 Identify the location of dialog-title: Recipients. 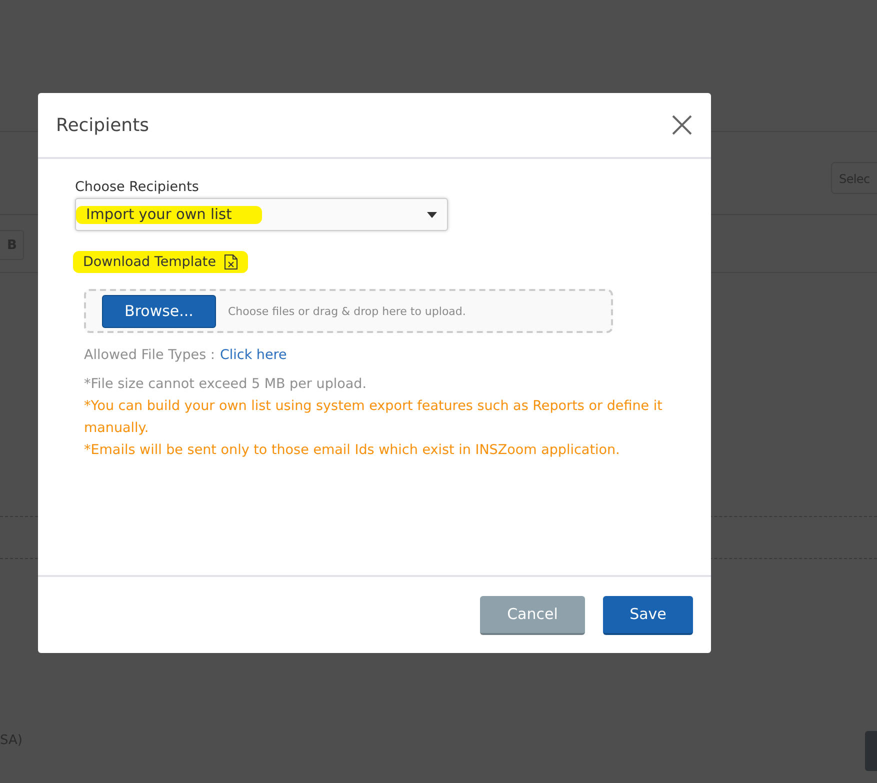
(103, 125).